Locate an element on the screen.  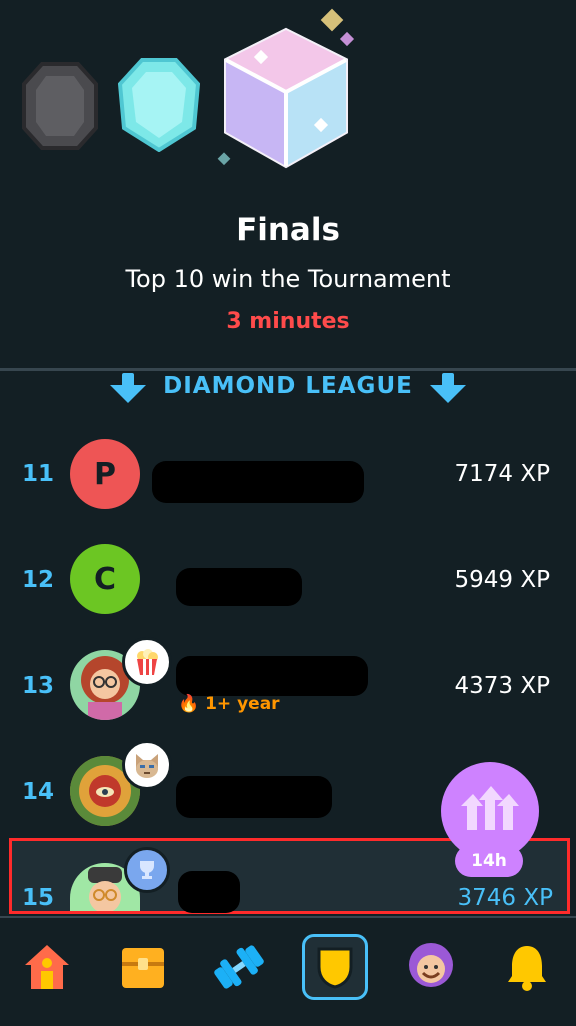
leaderboard-row: 12 C 5949 XP is located at coordinates (288, 581).